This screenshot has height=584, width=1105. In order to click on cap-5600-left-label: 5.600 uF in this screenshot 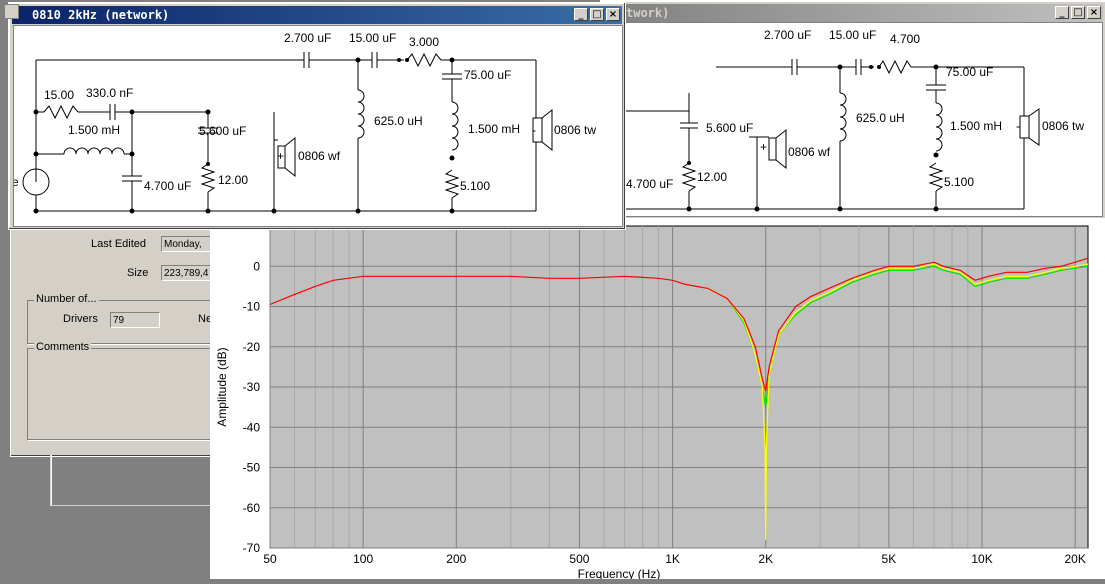, I will do `click(222, 131)`.